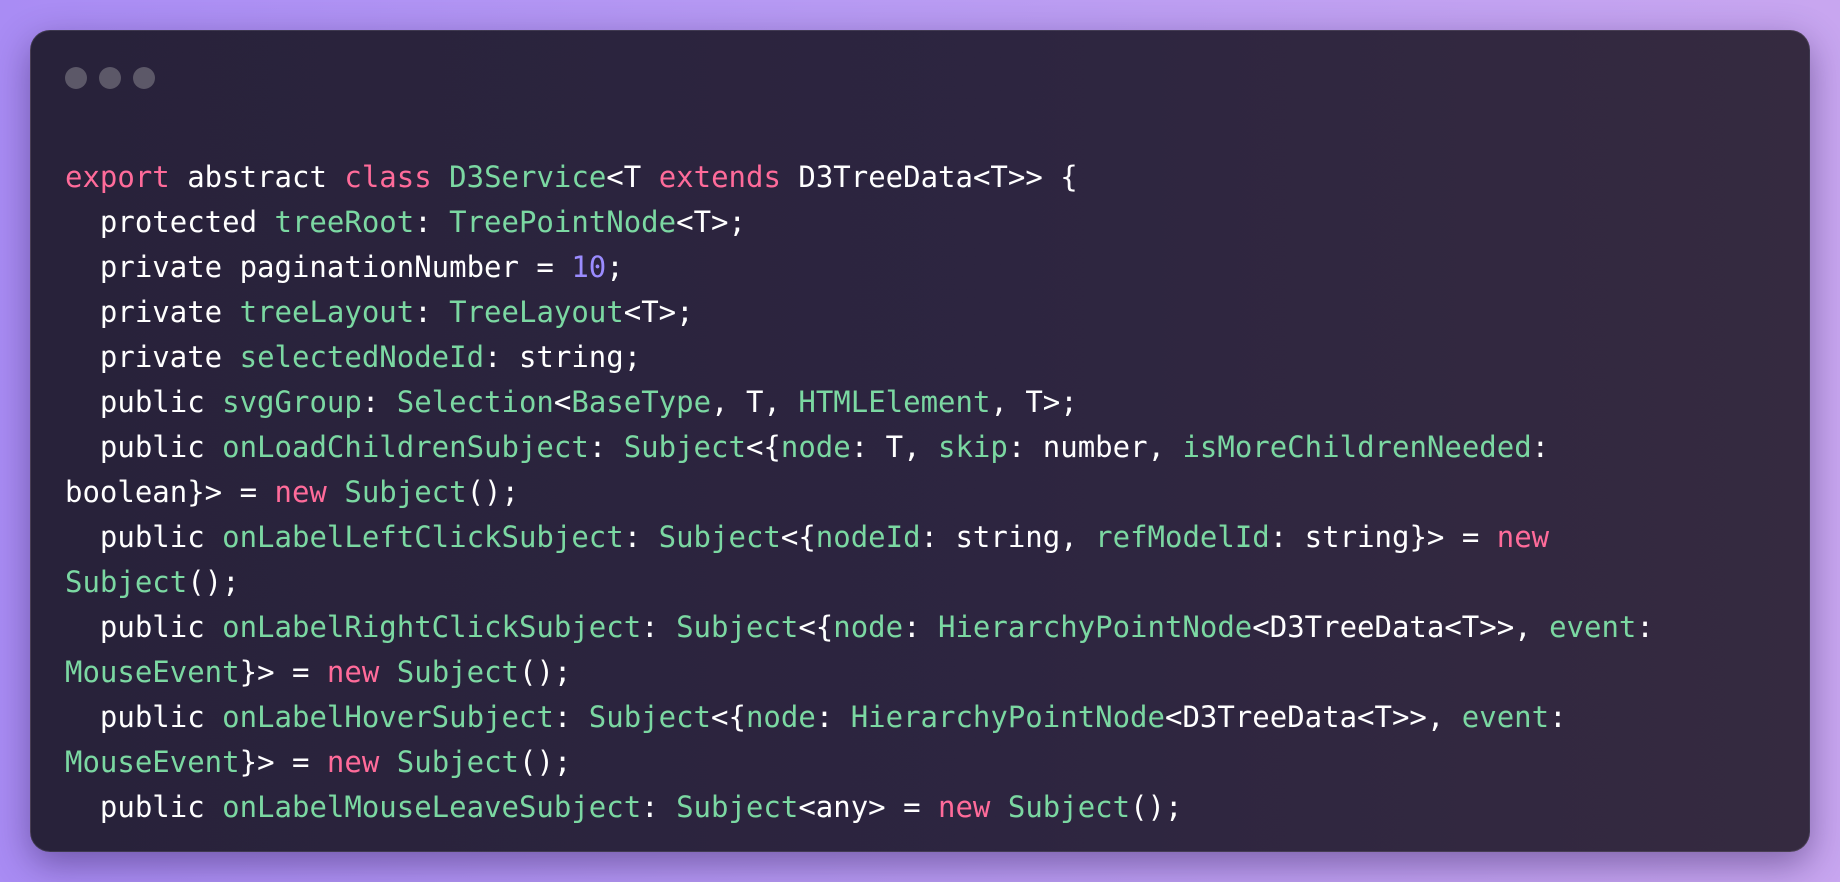 Image resolution: width=1840 pixels, height=882 pixels. What do you see at coordinates (388, 717) in the screenshot?
I see `code-identifier: onLabelHoverSubject` at bounding box center [388, 717].